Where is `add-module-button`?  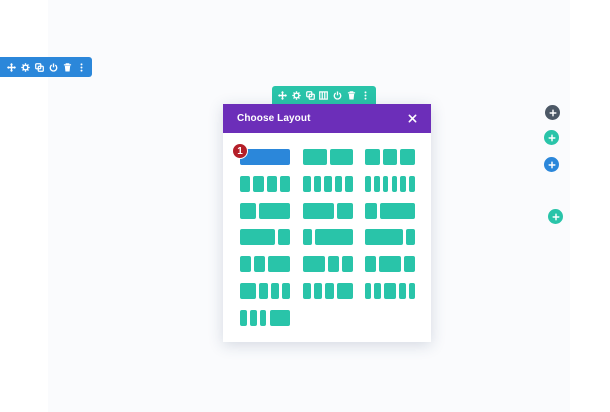 add-module-button is located at coordinates (552, 112).